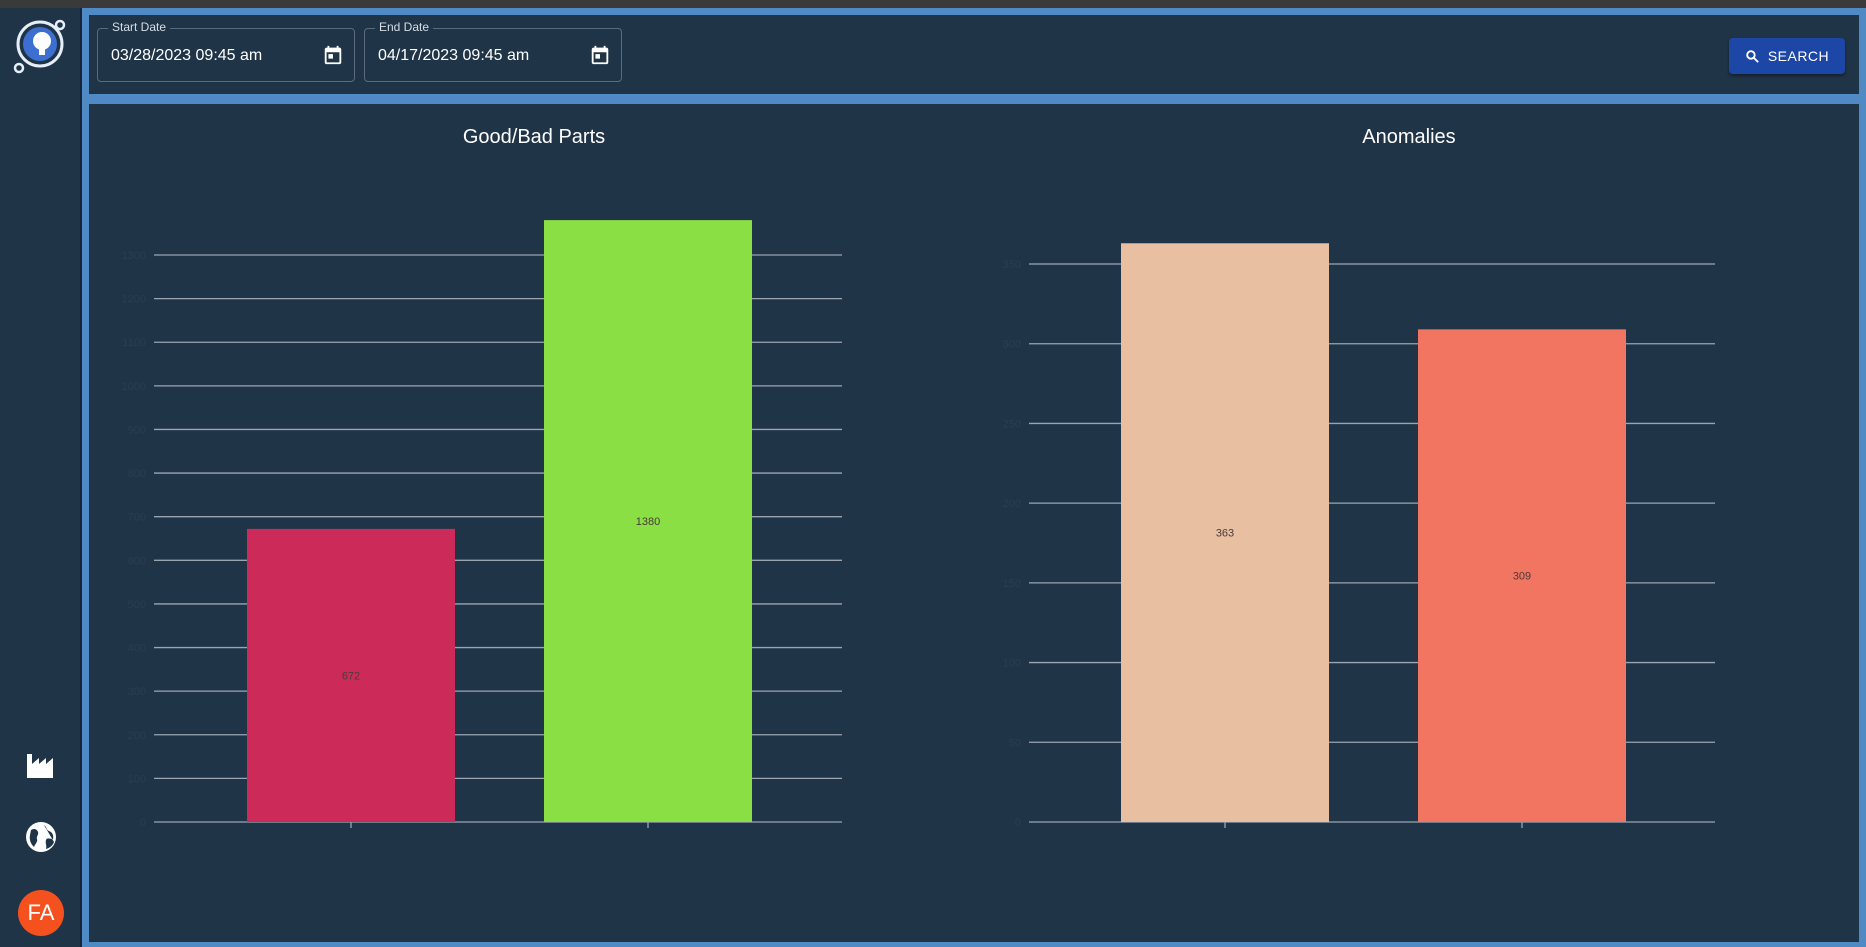  I want to click on y-tick-label: 1200, so click(134, 300).